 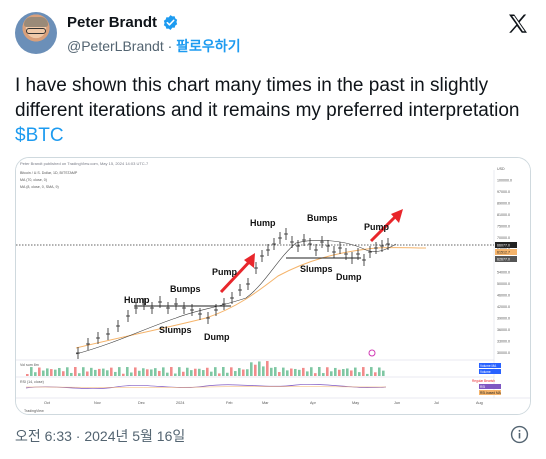 I want to click on rsi-ma-tag: RSI-based MA, so click(x=491, y=393).